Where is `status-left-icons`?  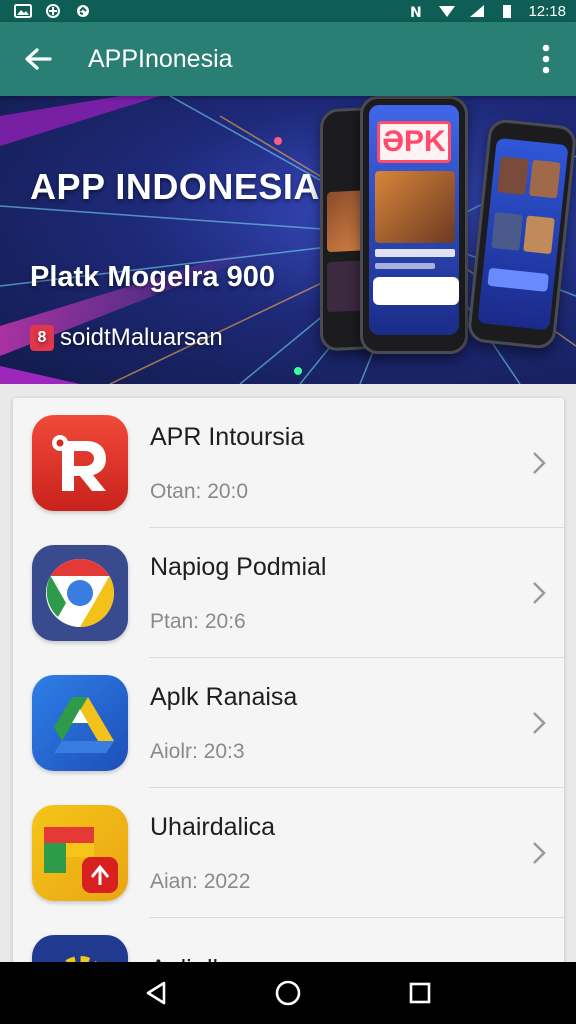
status-left-icons is located at coordinates (53, 11).